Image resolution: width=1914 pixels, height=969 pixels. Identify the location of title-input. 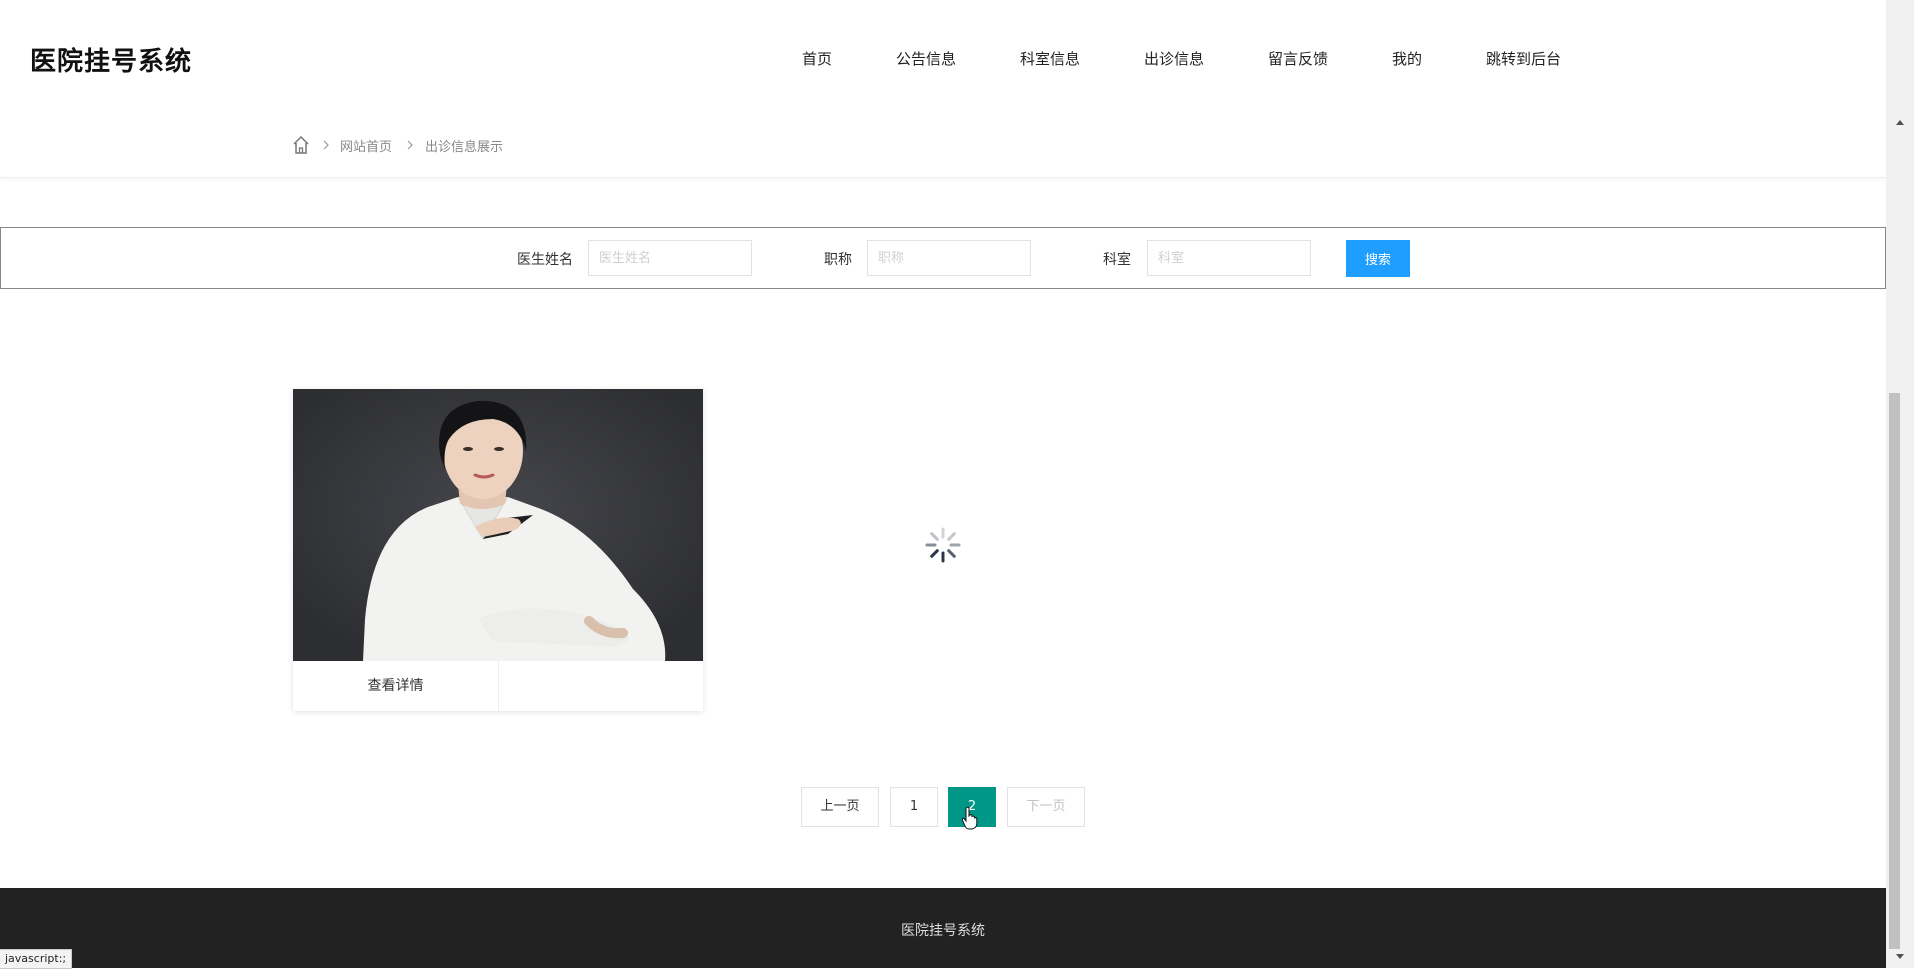
(949, 258).